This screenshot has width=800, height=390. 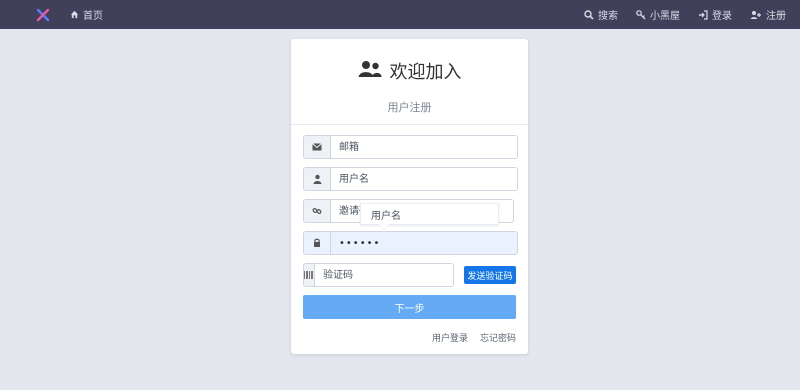 I want to click on logo-icon, so click(x=43, y=14).